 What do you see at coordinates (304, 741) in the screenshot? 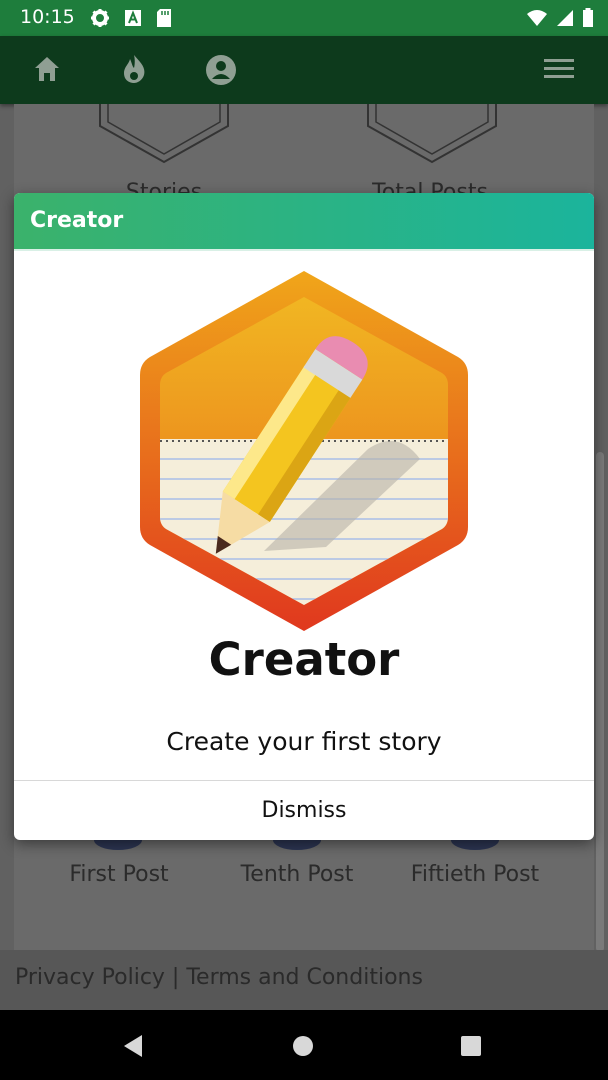
I see `badge-description: Create your first story` at bounding box center [304, 741].